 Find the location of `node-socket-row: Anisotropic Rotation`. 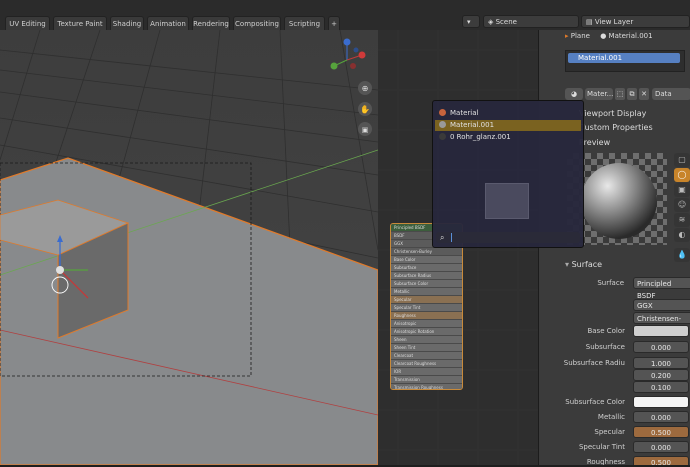

node-socket-row: Anisotropic Rotation is located at coordinates (426, 332).